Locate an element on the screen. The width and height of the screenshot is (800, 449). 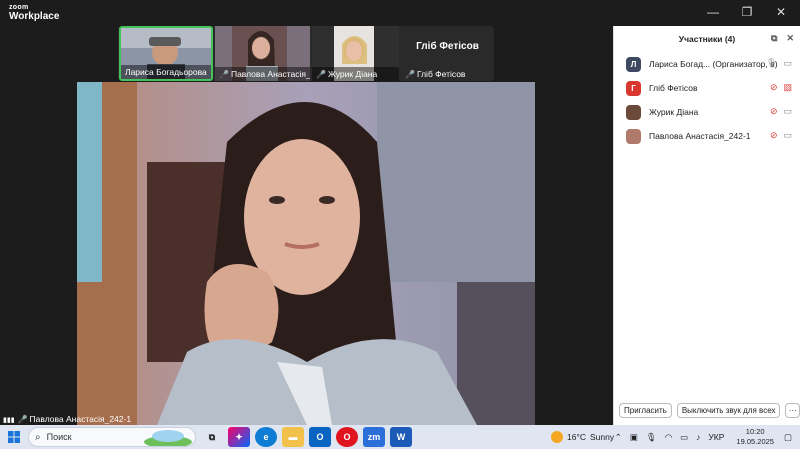
opera-icon: O is located at coordinates (347, 437).